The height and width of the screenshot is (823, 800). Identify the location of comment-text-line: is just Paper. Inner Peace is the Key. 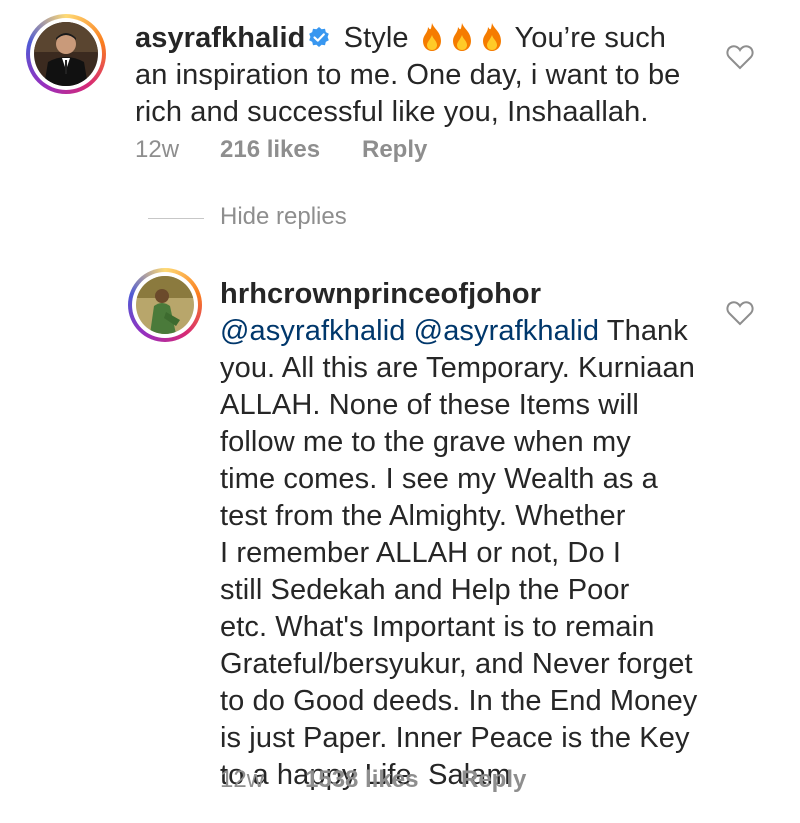
(455, 738).